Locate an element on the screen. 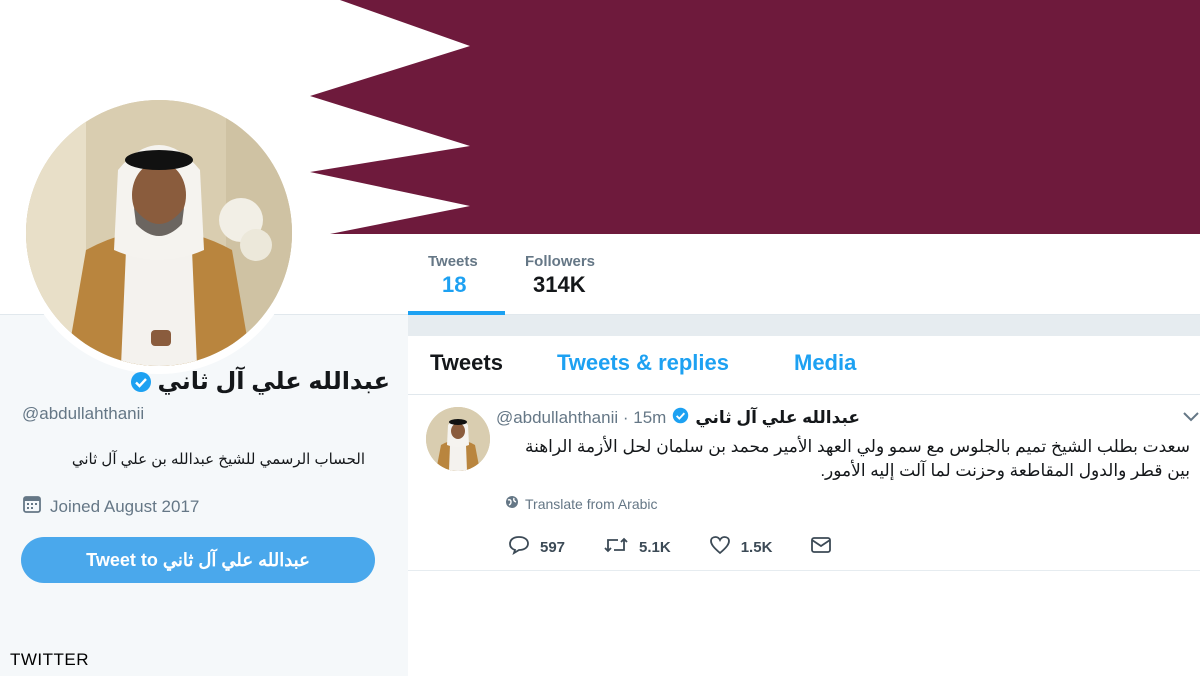  tab-tweets: Tweets is located at coordinates (466, 363).